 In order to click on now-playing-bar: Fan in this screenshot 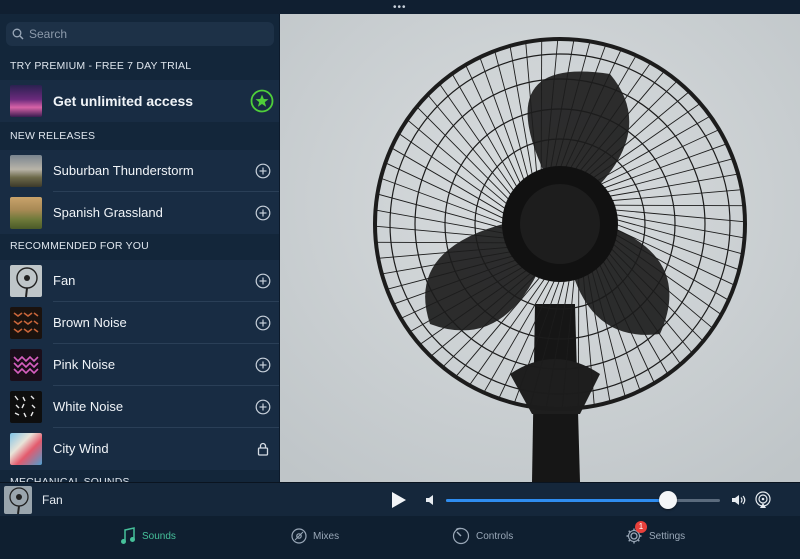, I will do `click(400, 499)`.